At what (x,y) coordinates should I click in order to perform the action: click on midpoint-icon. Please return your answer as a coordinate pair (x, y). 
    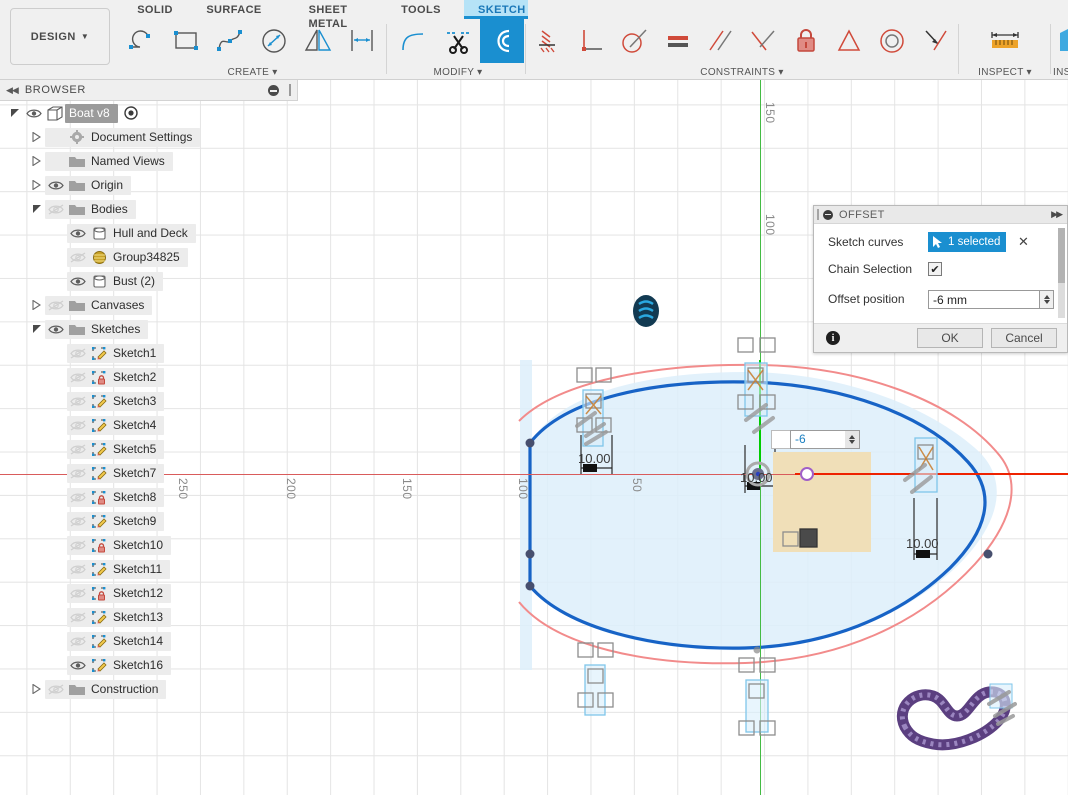
    Looking at the image, I should click on (763, 41).